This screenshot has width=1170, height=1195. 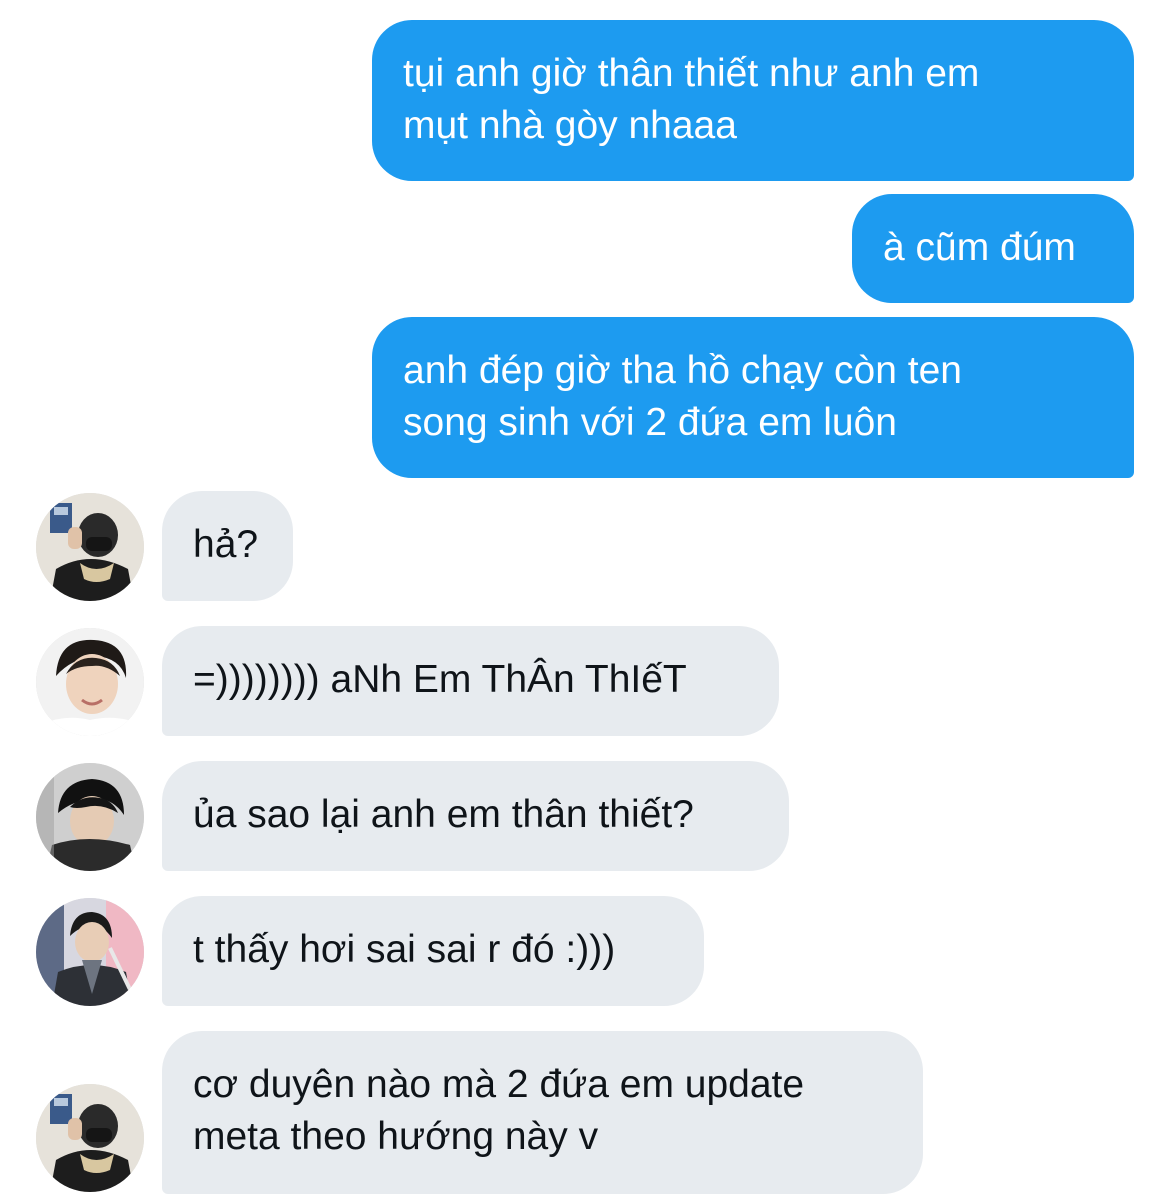 What do you see at coordinates (227, 546) in the screenshot?
I see `incoming-message-1: hả?` at bounding box center [227, 546].